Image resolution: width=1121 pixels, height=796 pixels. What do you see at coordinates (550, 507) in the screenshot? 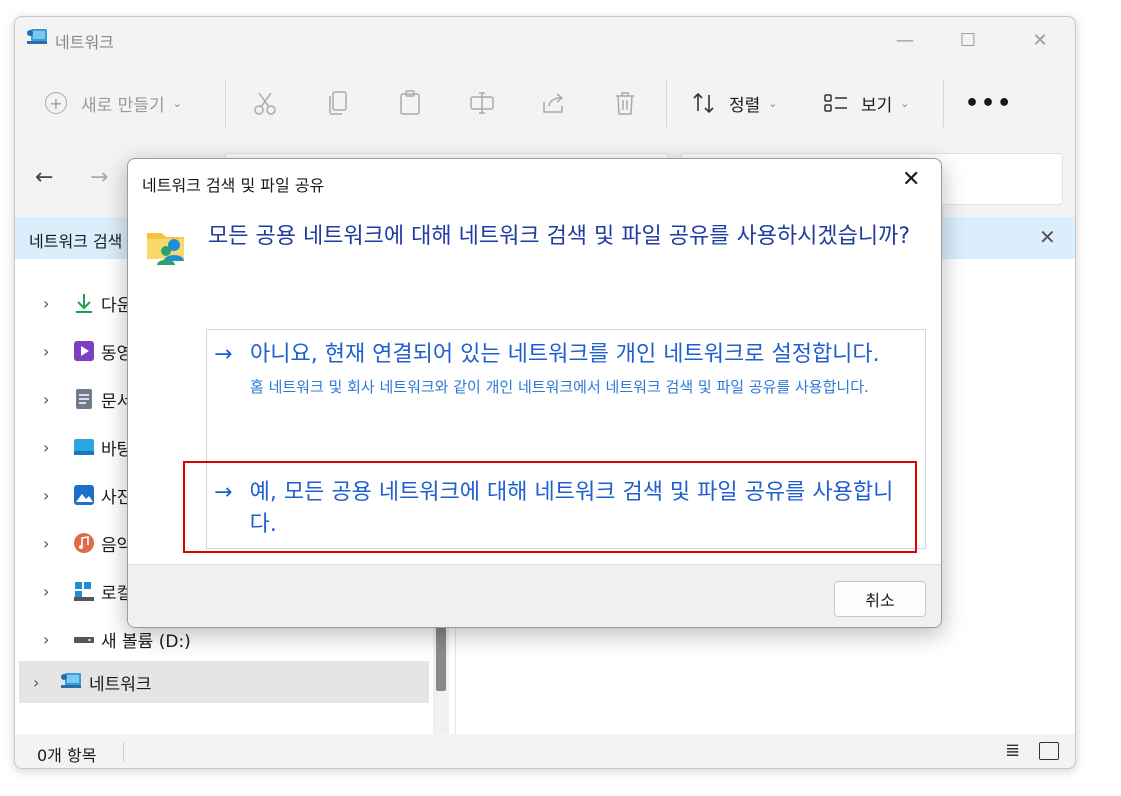
I see `highlight-box` at bounding box center [550, 507].